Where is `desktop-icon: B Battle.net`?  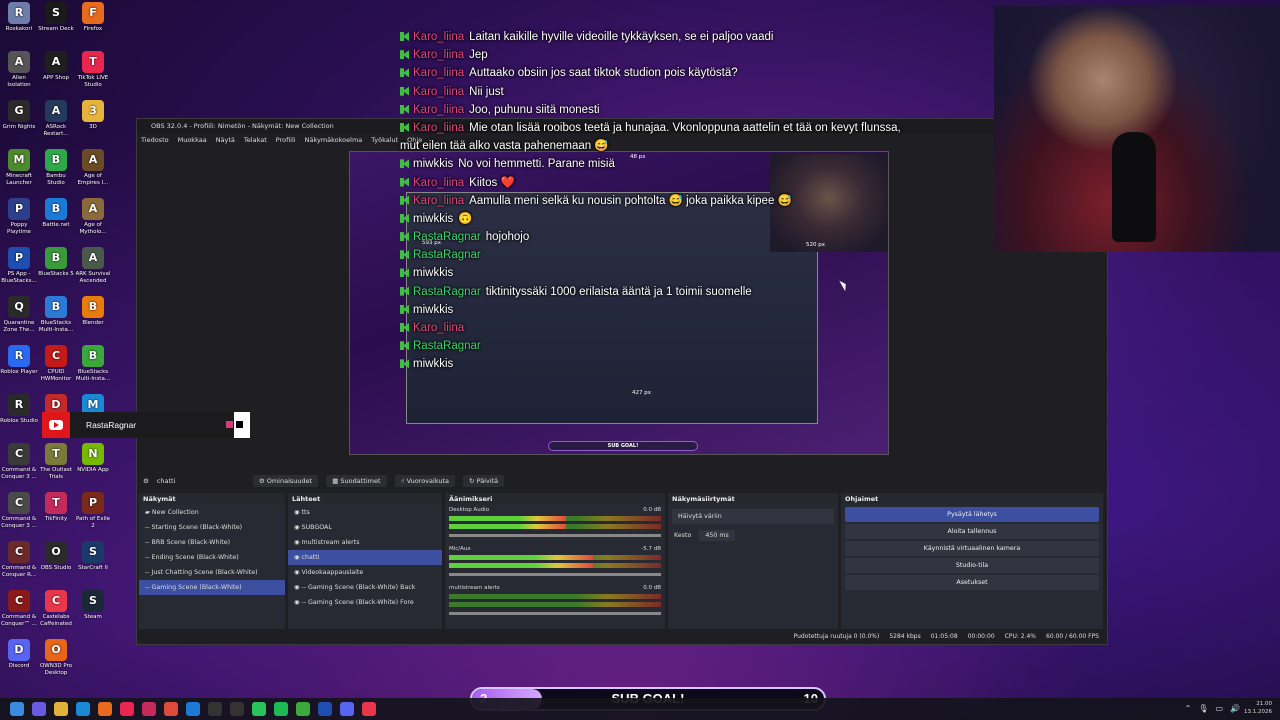
desktop-icon: B Battle.net is located at coordinates (56, 213).